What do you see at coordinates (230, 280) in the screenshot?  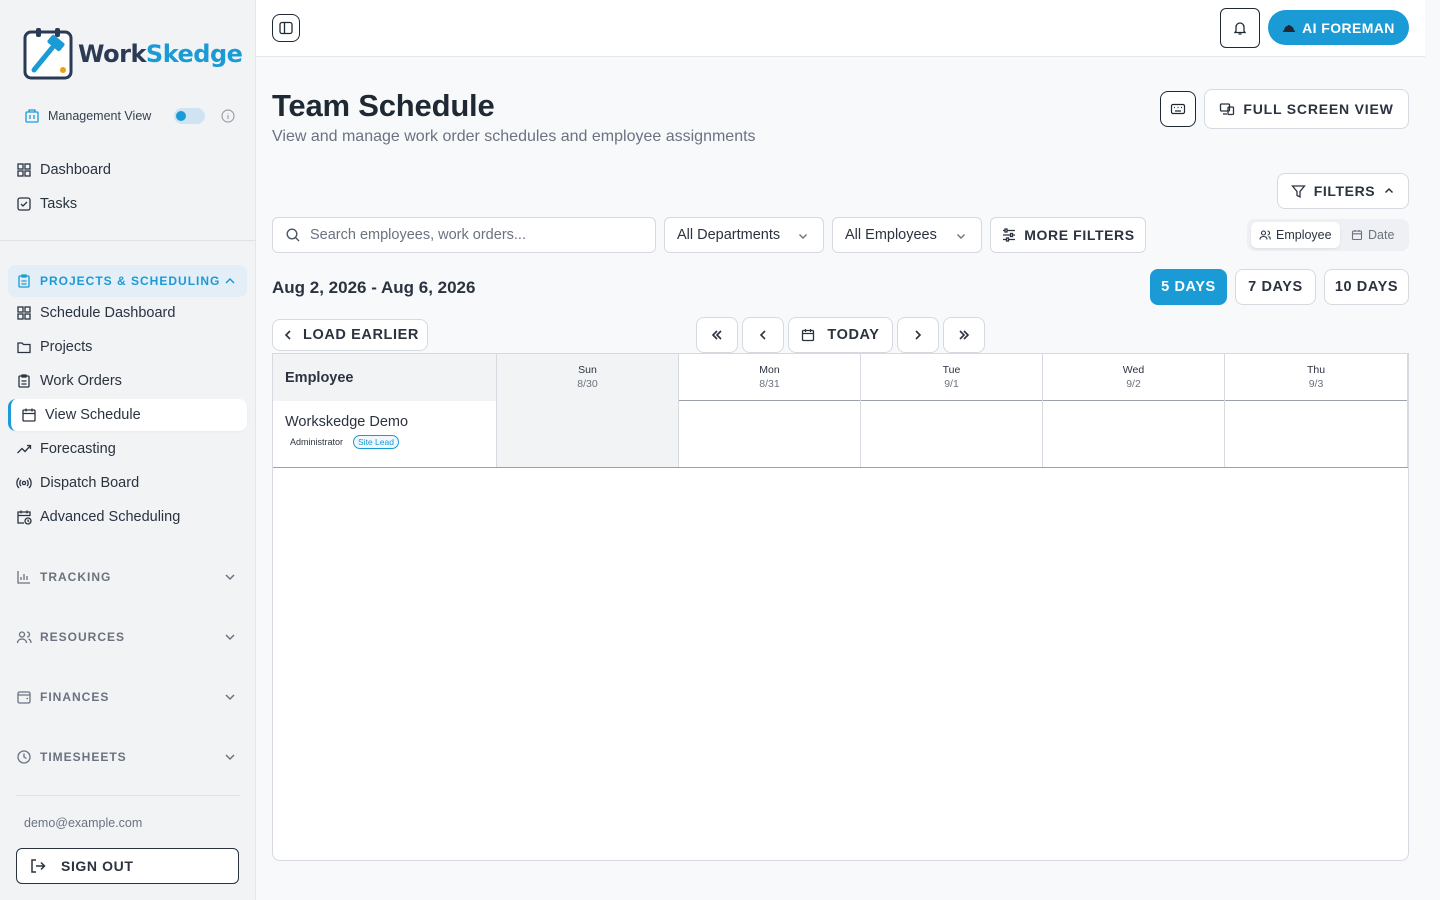 I see `chevron-up-icon` at bounding box center [230, 280].